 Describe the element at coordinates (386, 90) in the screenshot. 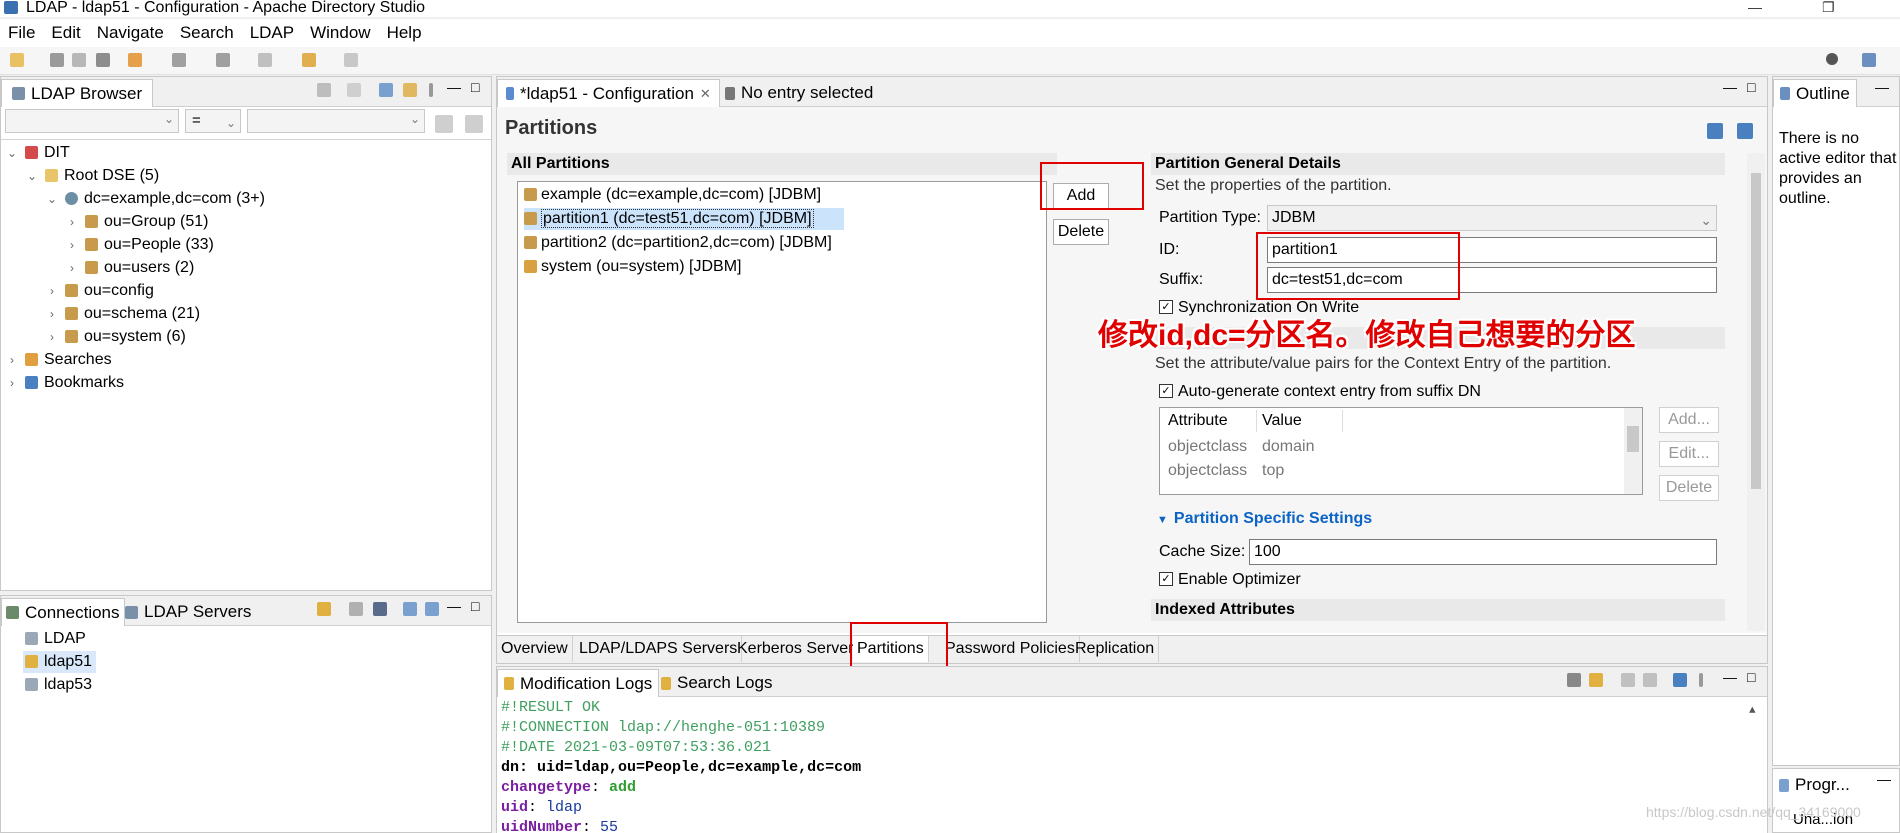

I see `collapse-all-icon` at that location.